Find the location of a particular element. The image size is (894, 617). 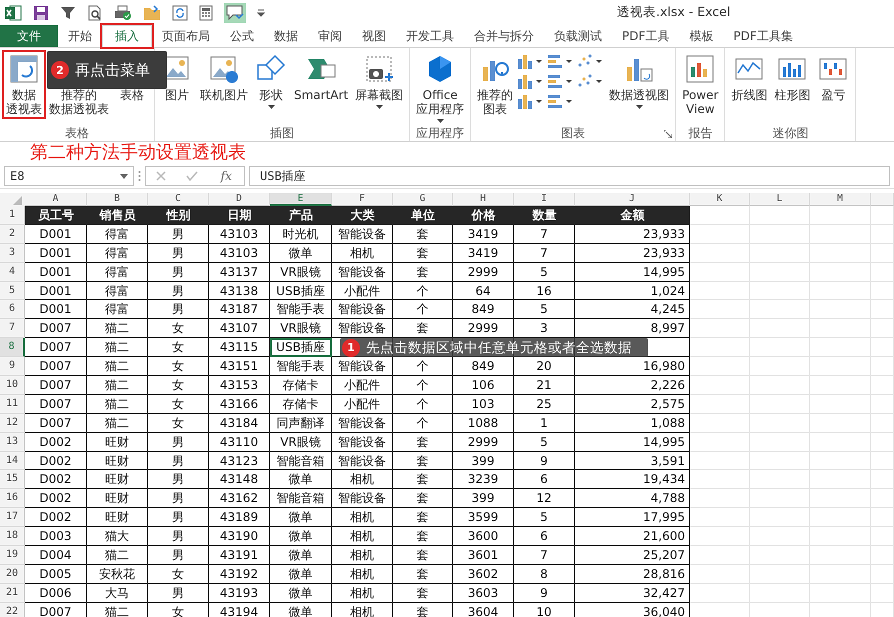

table-cell: 43184 is located at coordinates (239, 423).